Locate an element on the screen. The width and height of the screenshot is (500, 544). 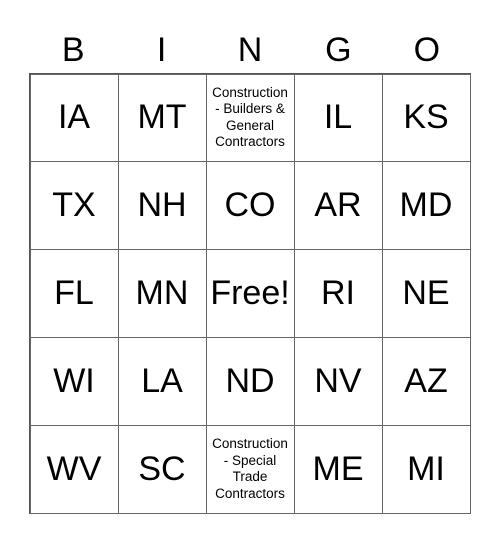
bingo-cell: MT is located at coordinates (162, 118).